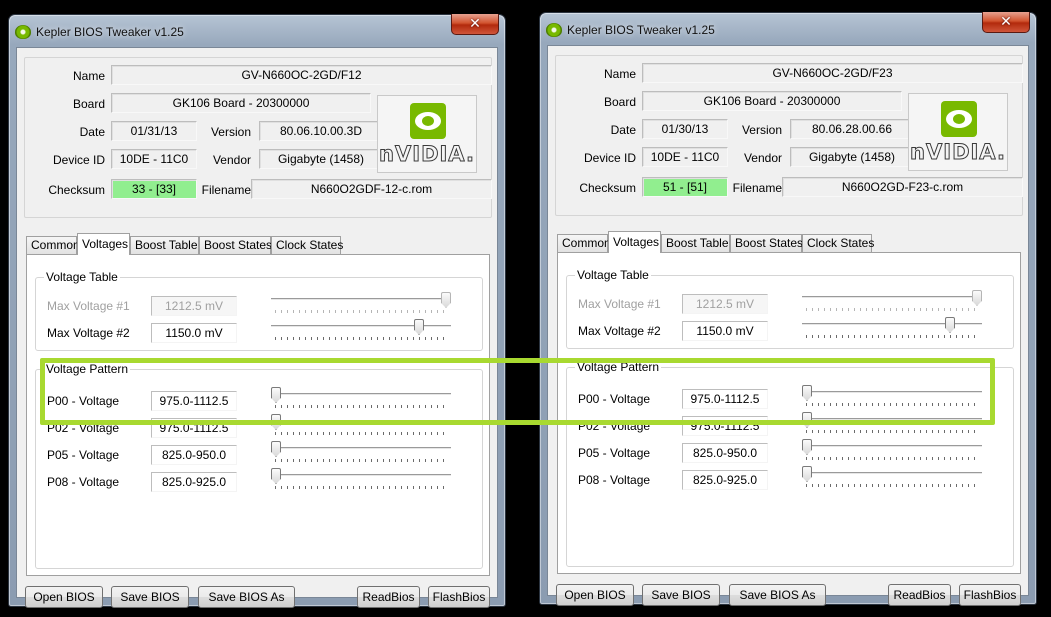  I want to click on voltage-row-label: P02 - Voltage, so click(83, 428).